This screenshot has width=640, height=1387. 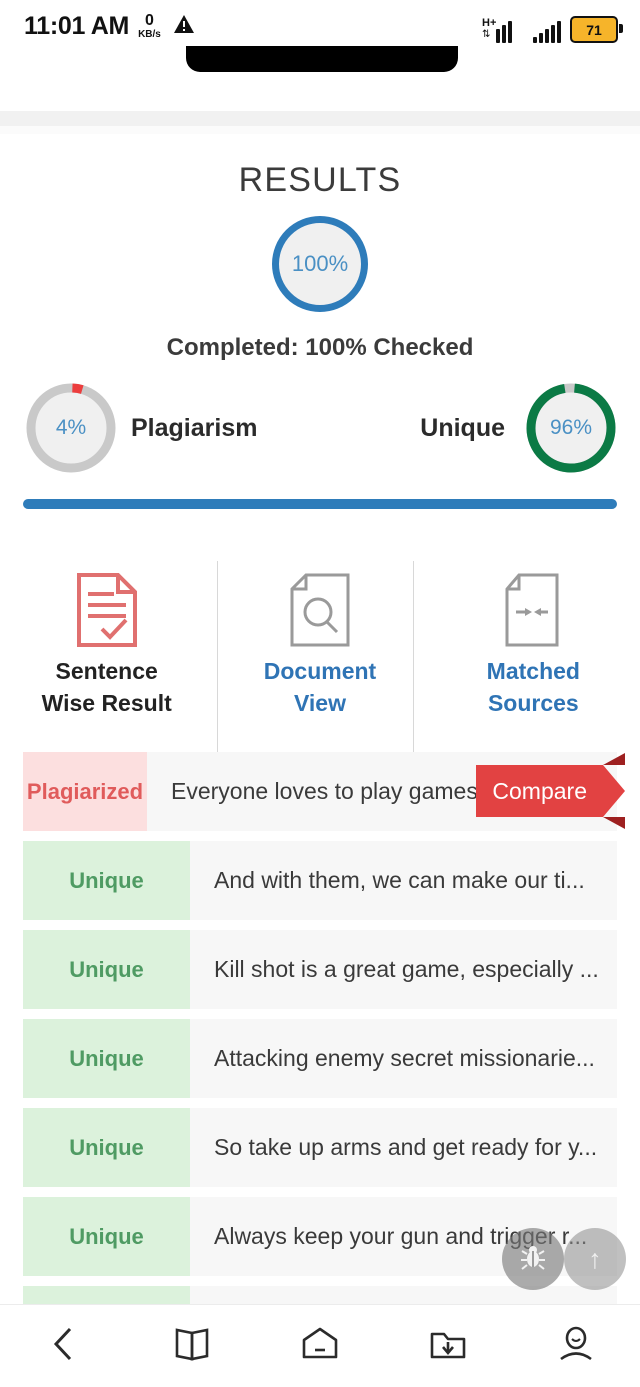 What do you see at coordinates (539, 791) in the screenshot?
I see `compare-button-label: Compare` at bounding box center [539, 791].